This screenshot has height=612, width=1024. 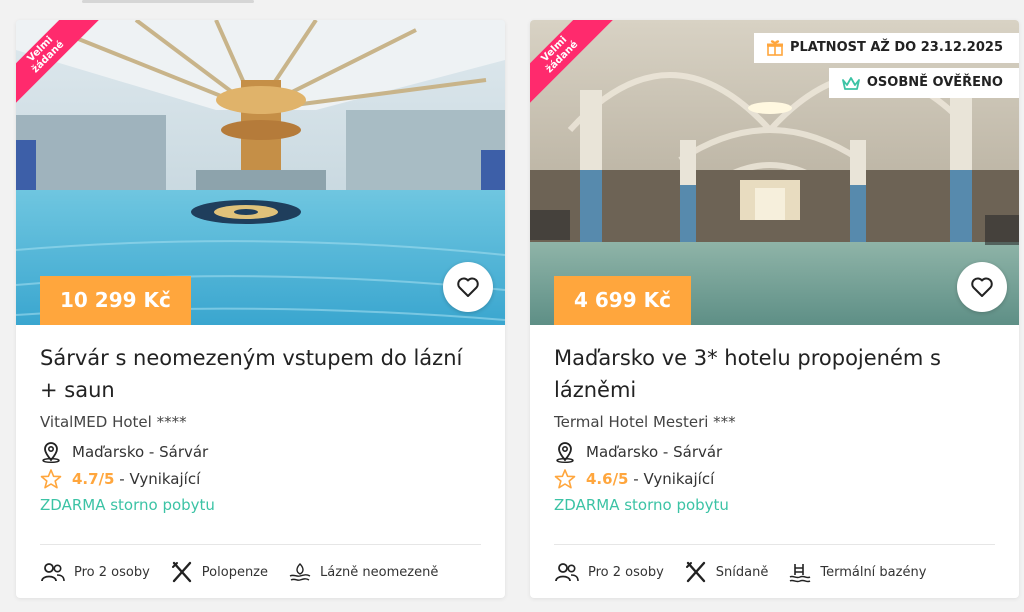 I want to click on feature-label: Lázně neomezeně, so click(x=379, y=572).